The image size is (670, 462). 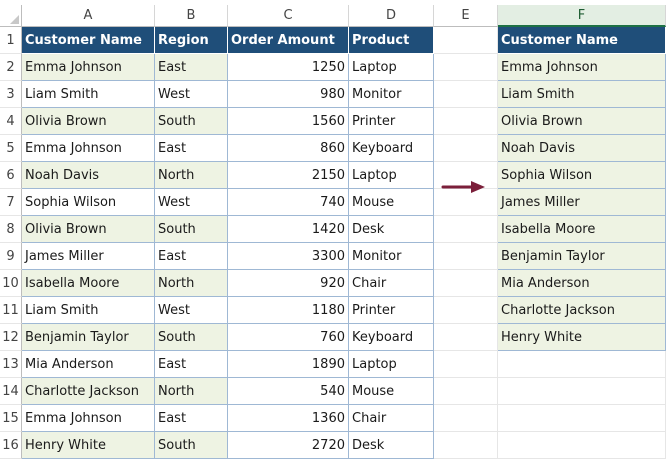 I want to click on row-header-6: 6, so click(x=11, y=175).